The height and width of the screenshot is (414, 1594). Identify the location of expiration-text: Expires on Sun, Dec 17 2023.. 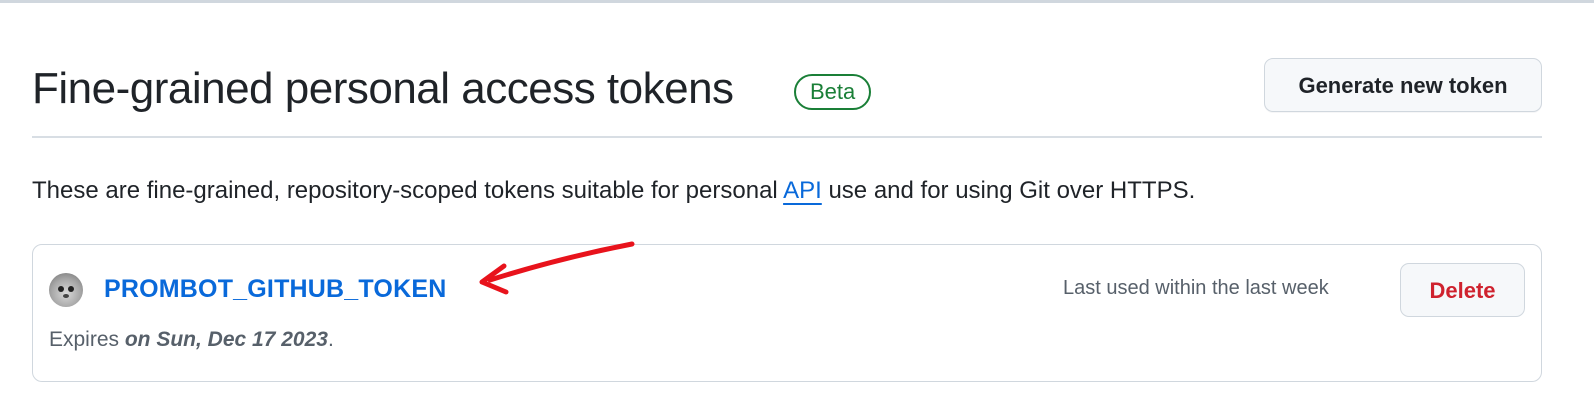
(191, 340).